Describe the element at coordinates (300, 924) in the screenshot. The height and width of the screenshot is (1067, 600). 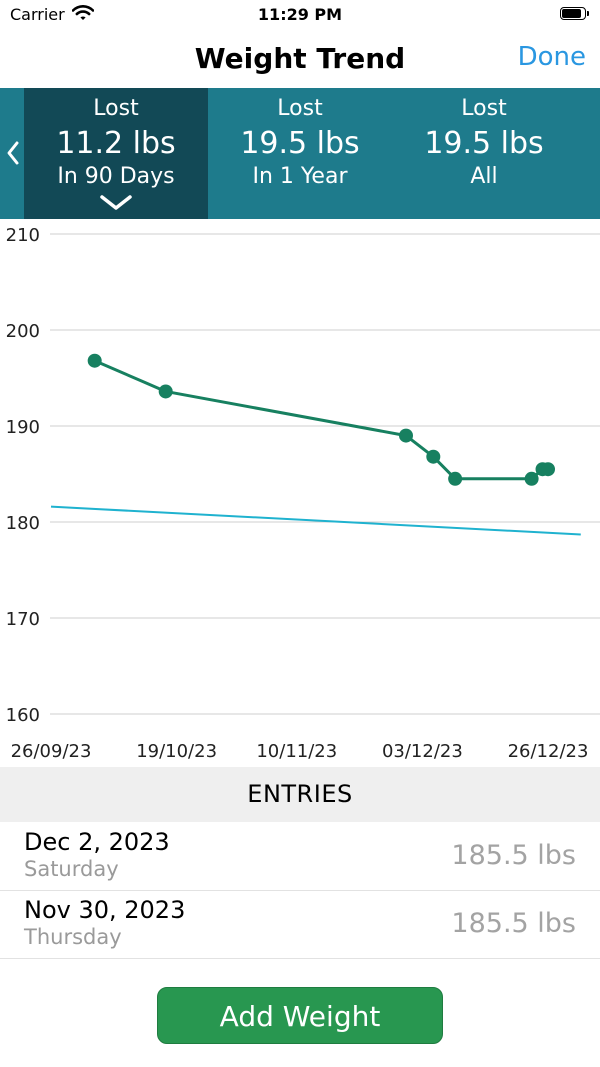
I see `entry-row: Nov 30, 2023 Thursday 185.5 lbs` at that location.